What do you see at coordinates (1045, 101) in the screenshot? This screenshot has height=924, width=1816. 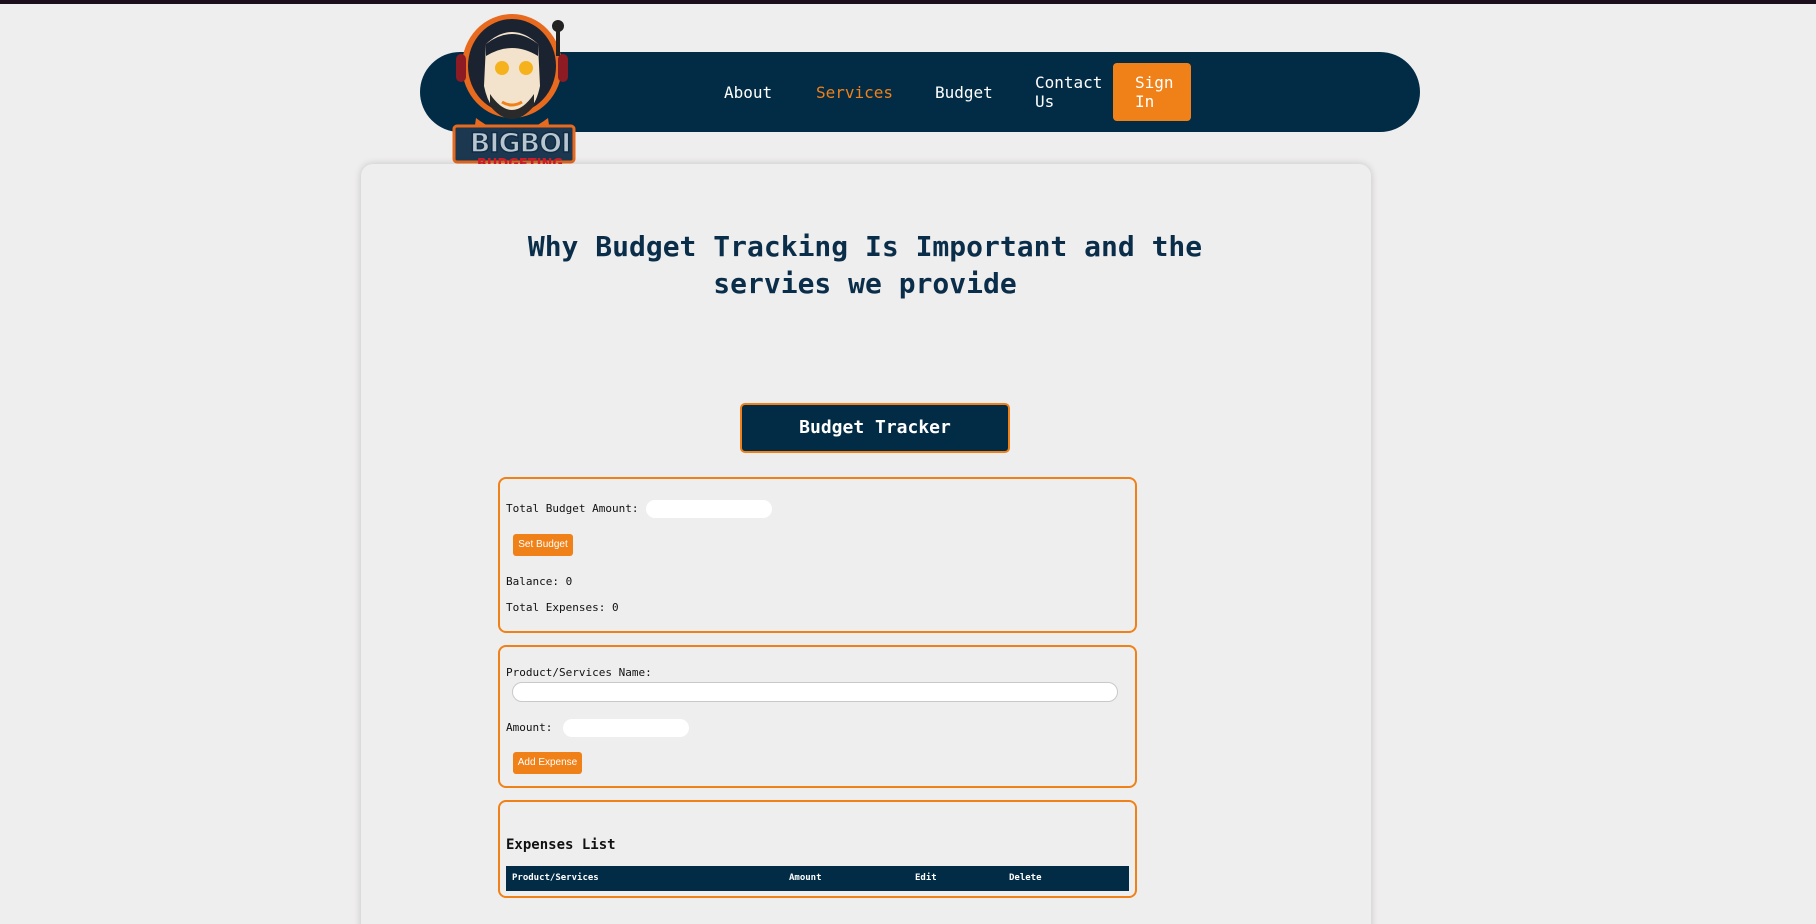 I see `nav-contact-line2: Us` at bounding box center [1045, 101].